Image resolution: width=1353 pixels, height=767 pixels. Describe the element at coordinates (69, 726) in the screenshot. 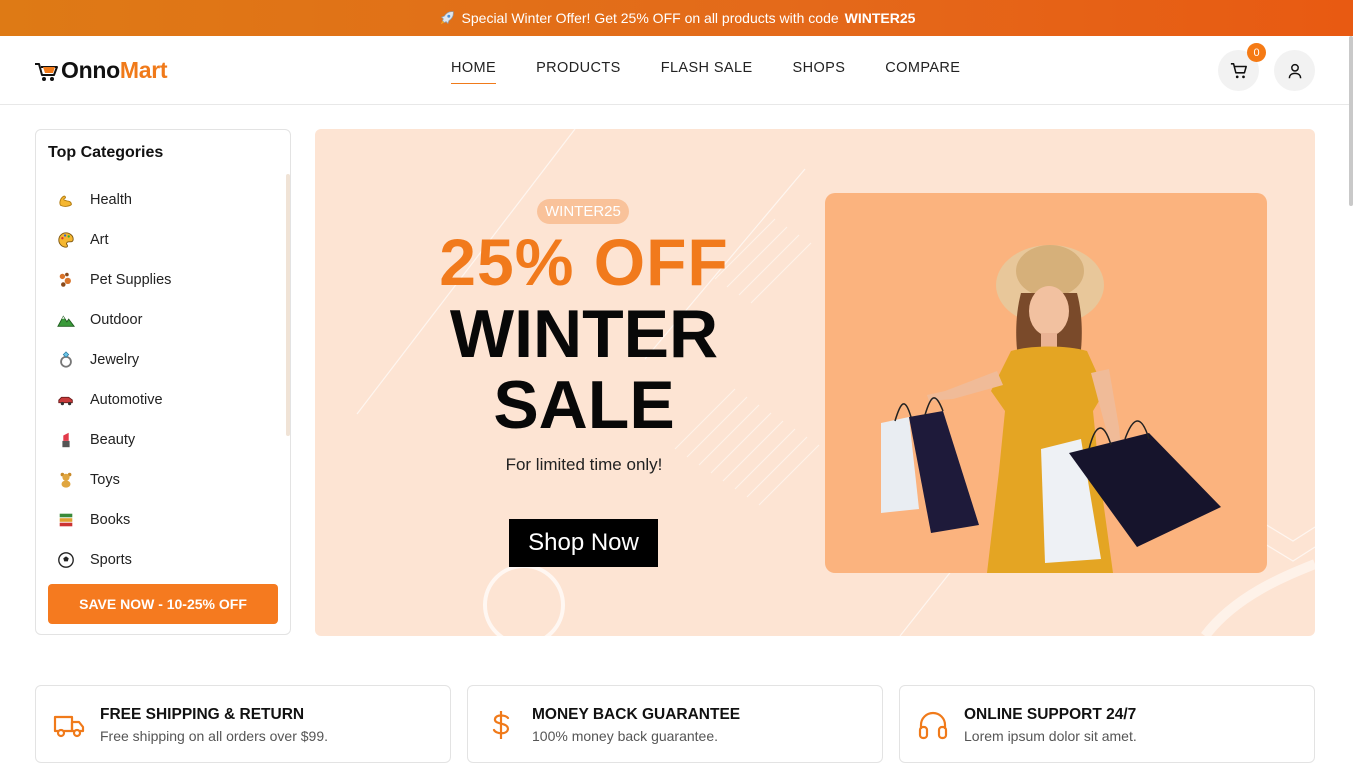

I see `truck-icon` at that location.